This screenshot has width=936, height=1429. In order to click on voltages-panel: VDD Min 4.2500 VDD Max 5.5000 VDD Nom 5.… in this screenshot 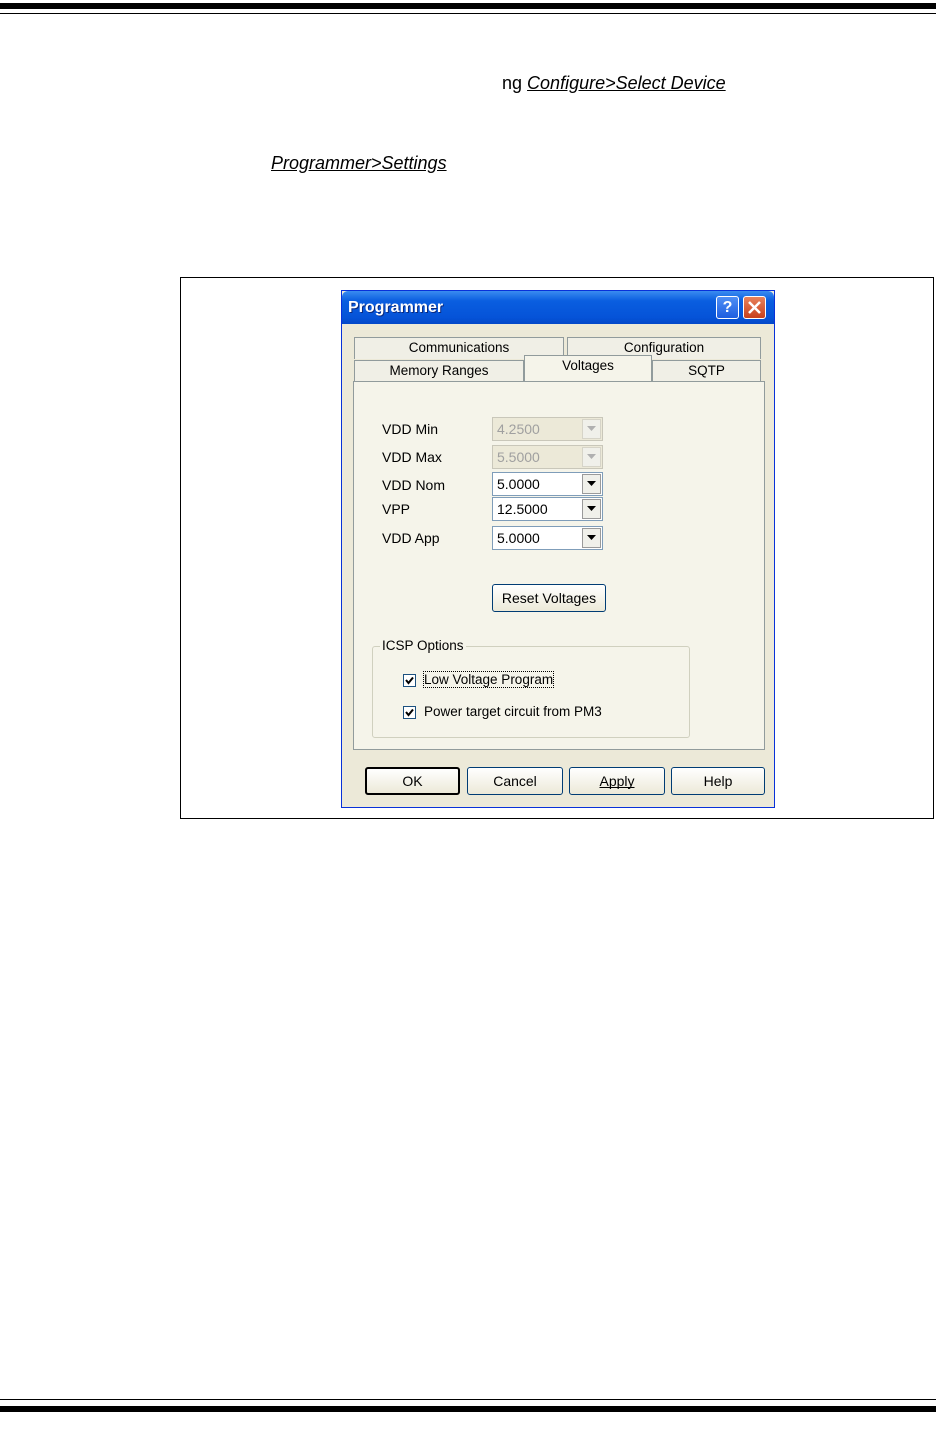, I will do `click(559, 565)`.